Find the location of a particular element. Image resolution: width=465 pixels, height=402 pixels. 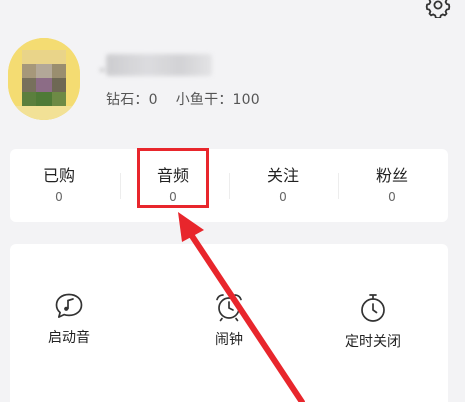

stat-label: 粉丝 is located at coordinates (391, 175).